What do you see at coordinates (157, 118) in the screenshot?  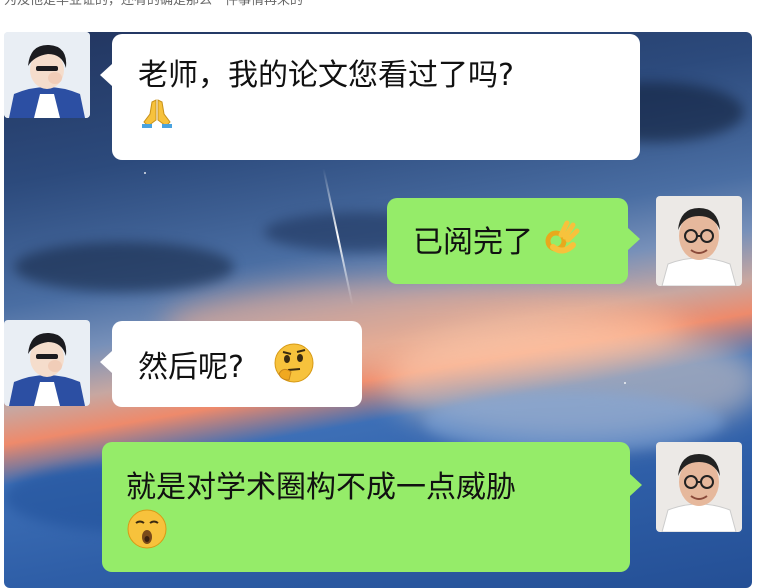 I see `folded-hands-icon` at bounding box center [157, 118].